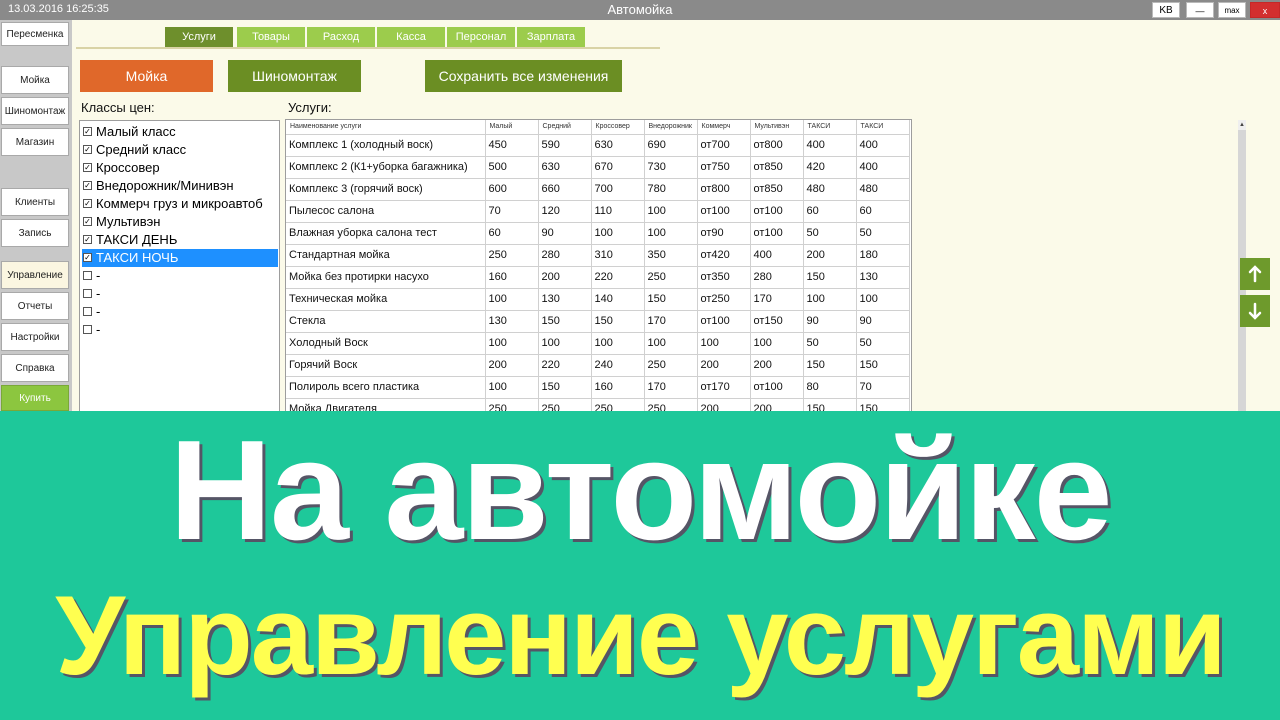  Describe the element at coordinates (271, 37) in the screenshot. I see `tab-goods: Товары` at that location.